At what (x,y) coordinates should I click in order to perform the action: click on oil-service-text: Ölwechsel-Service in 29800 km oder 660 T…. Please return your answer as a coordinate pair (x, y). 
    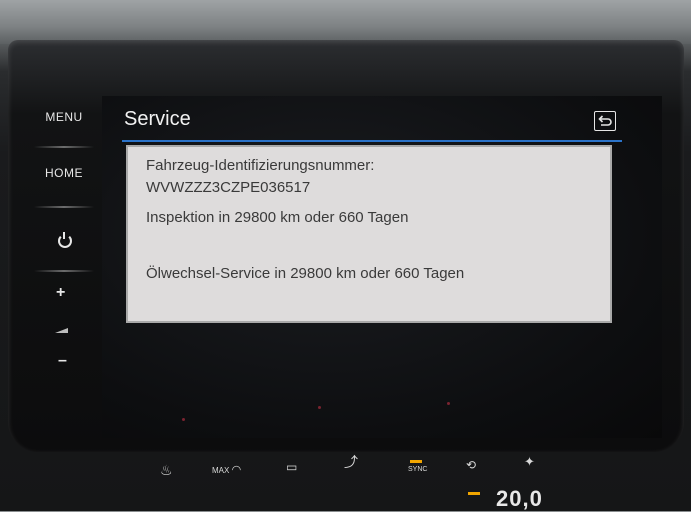
    Looking at the image, I should click on (305, 273).